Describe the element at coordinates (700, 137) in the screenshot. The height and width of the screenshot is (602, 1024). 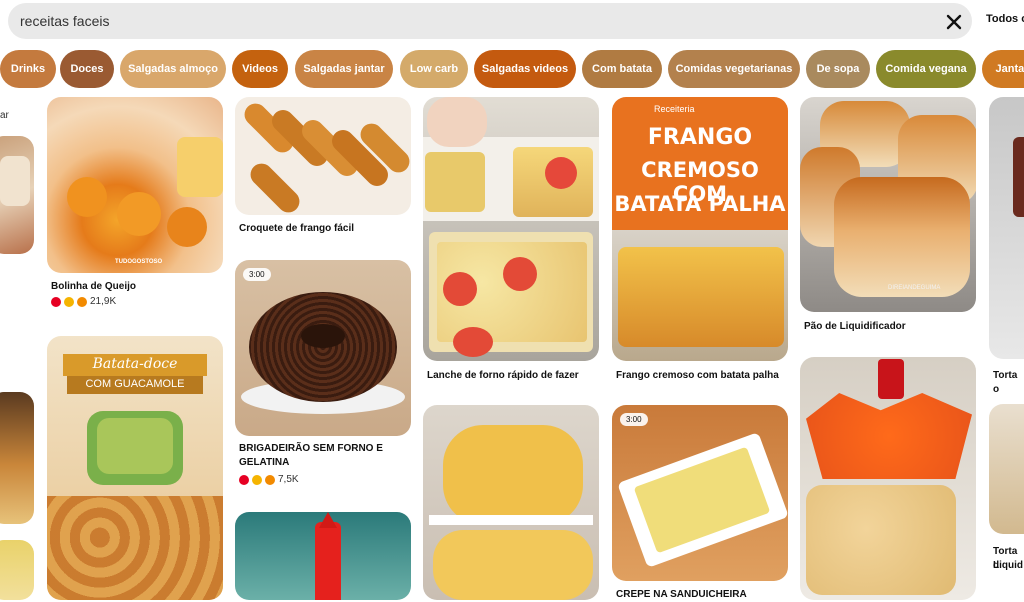
I see `headline-line1: FRANGO` at that location.